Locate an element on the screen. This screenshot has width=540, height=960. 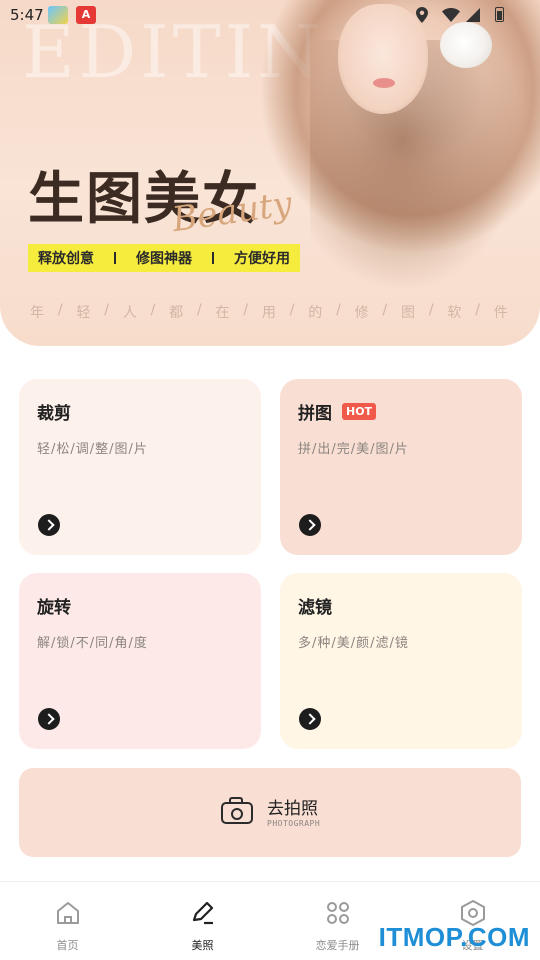
hero-sub-char: 修 is located at coordinates (361, 313).